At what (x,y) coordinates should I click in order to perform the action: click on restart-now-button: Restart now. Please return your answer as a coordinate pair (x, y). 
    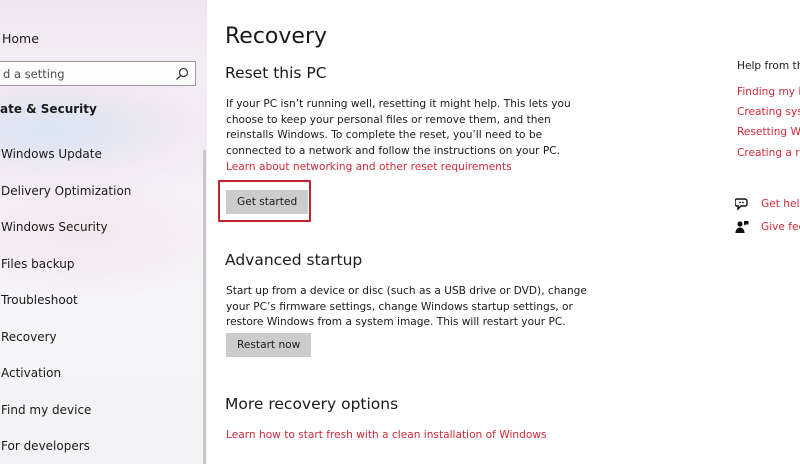
    Looking at the image, I should click on (269, 345).